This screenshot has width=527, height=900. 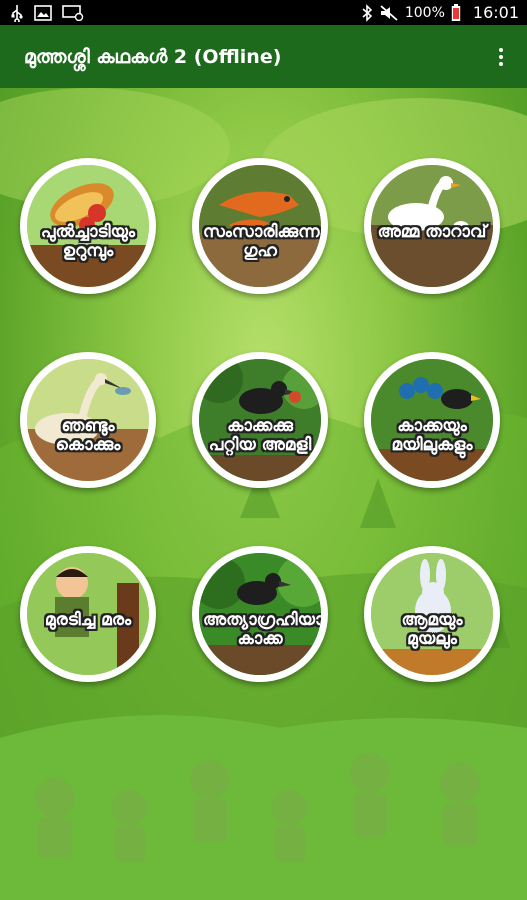 What do you see at coordinates (501, 57) in the screenshot?
I see `more-vert-icon` at bounding box center [501, 57].